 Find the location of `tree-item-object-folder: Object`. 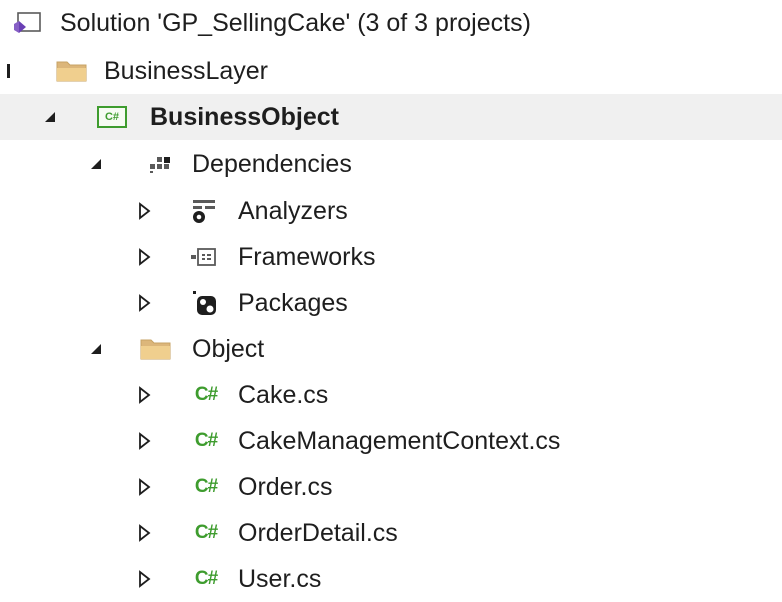

tree-item-object-folder: Object is located at coordinates (391, 349).